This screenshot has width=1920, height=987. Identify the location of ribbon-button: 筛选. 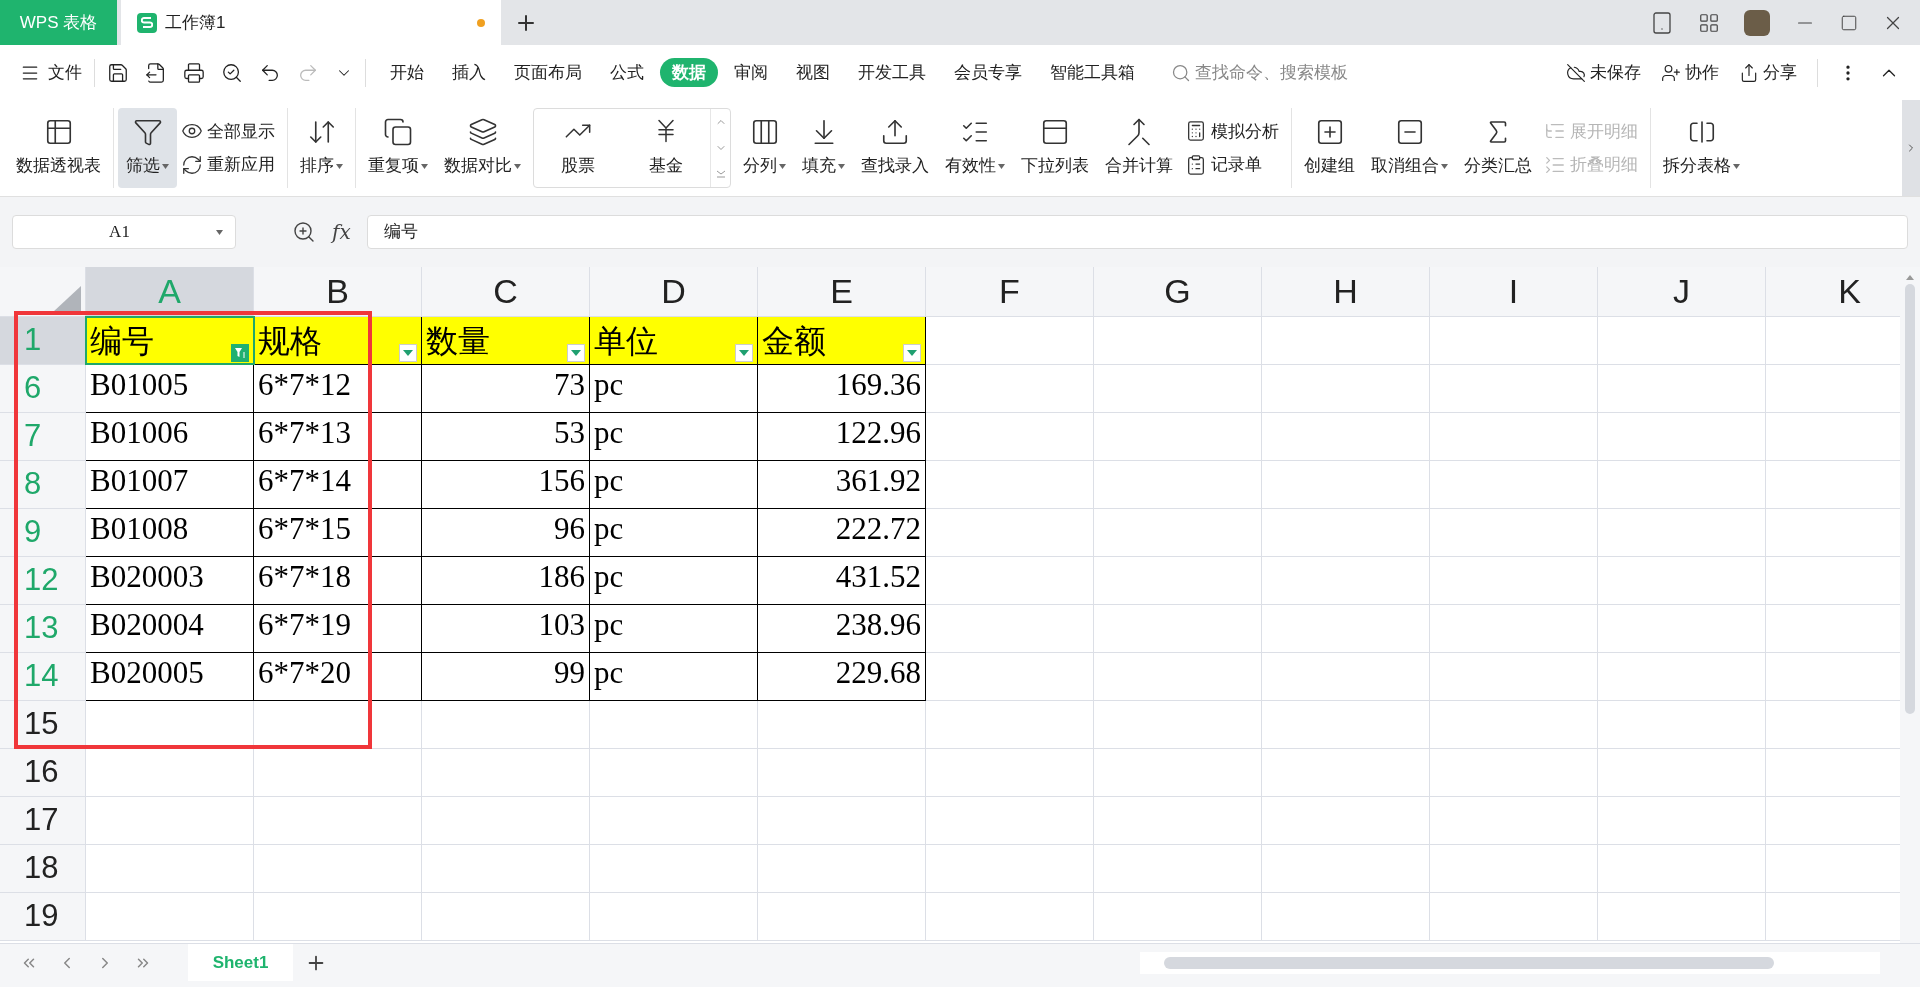
(147, 148).